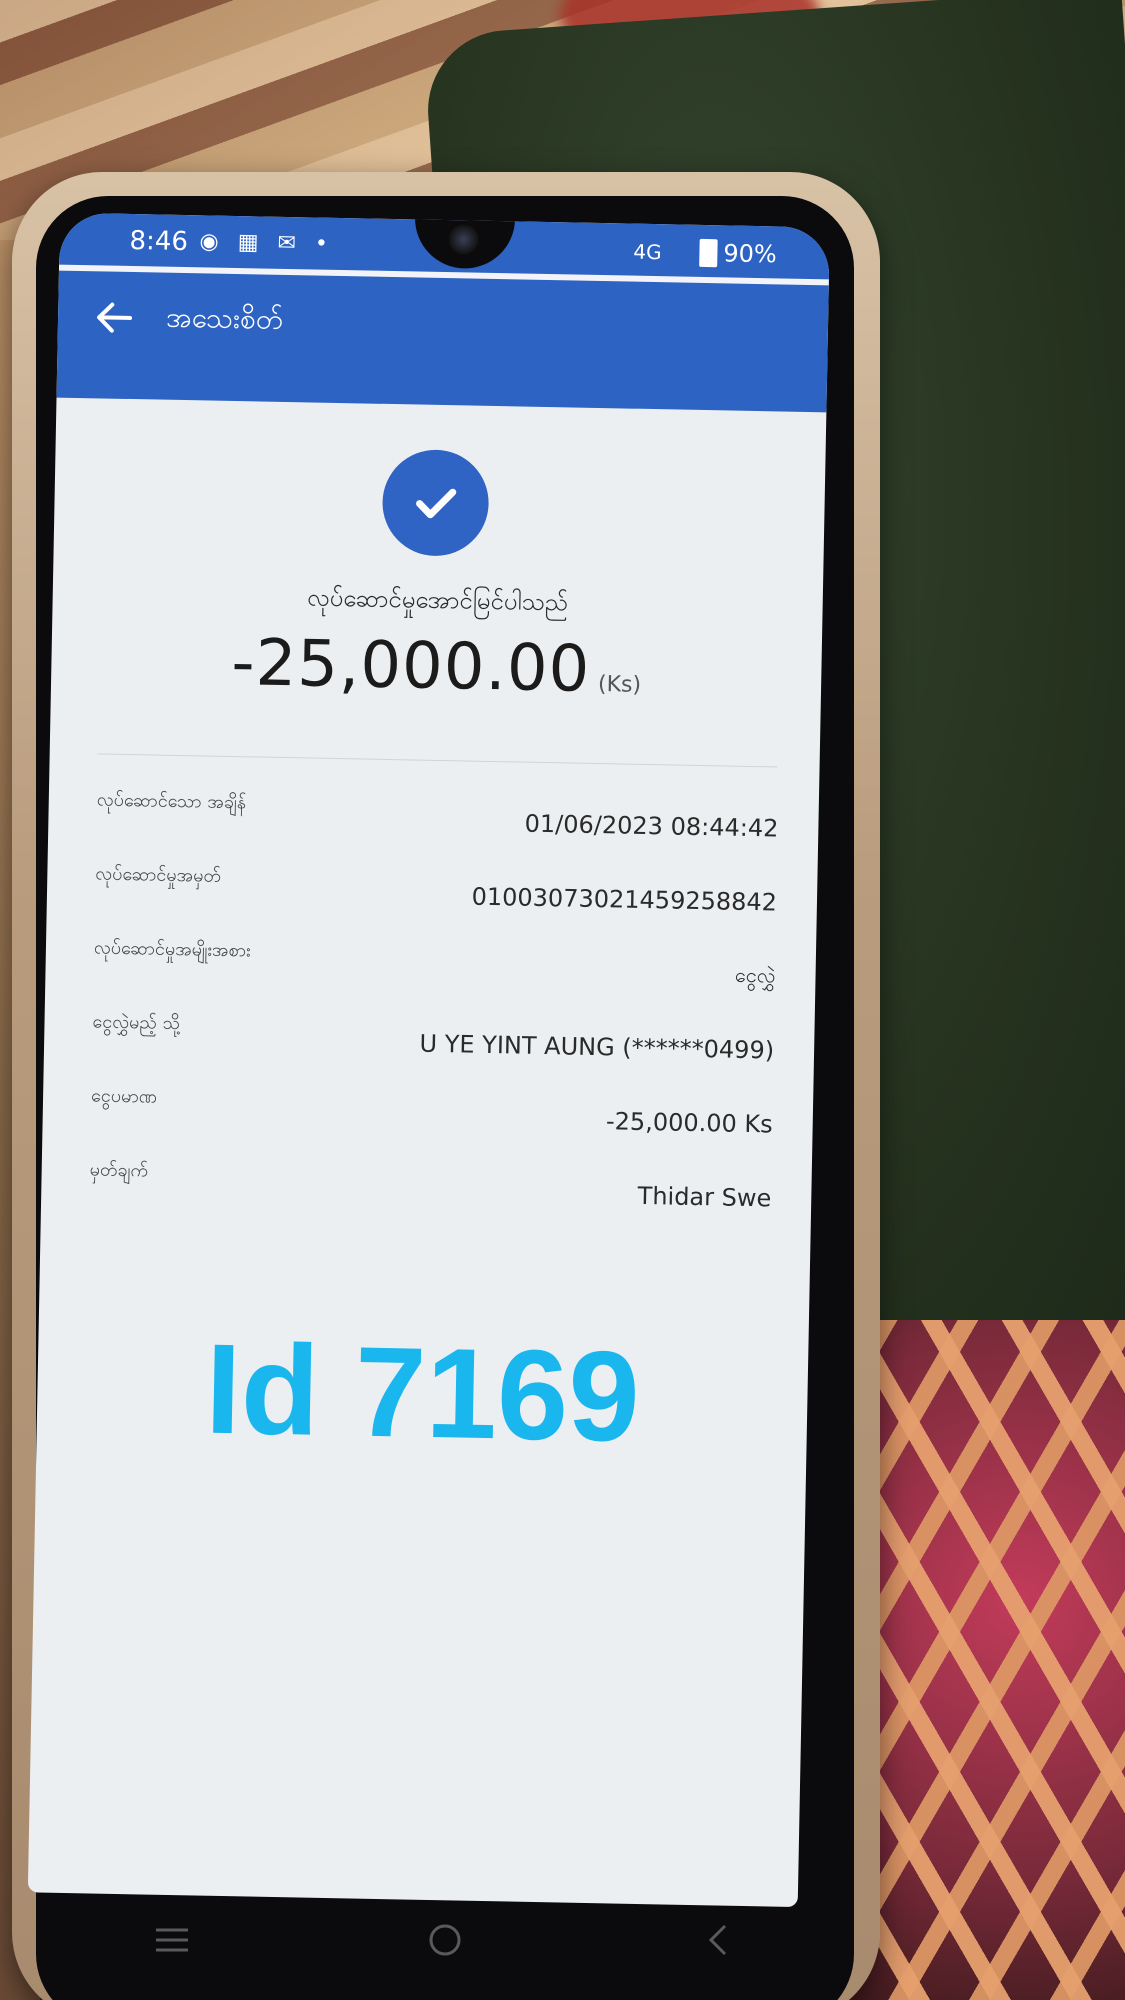  Describe the element at coordinates (114, 317) in the screenshot. I see `arrow-left-icon` at that location.